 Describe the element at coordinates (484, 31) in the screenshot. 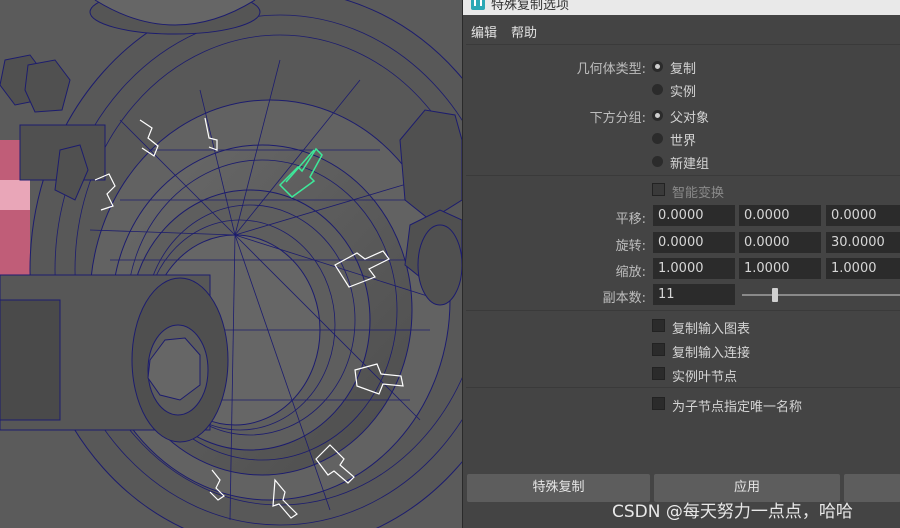

I see `menu-edit: 编辑` at that location.